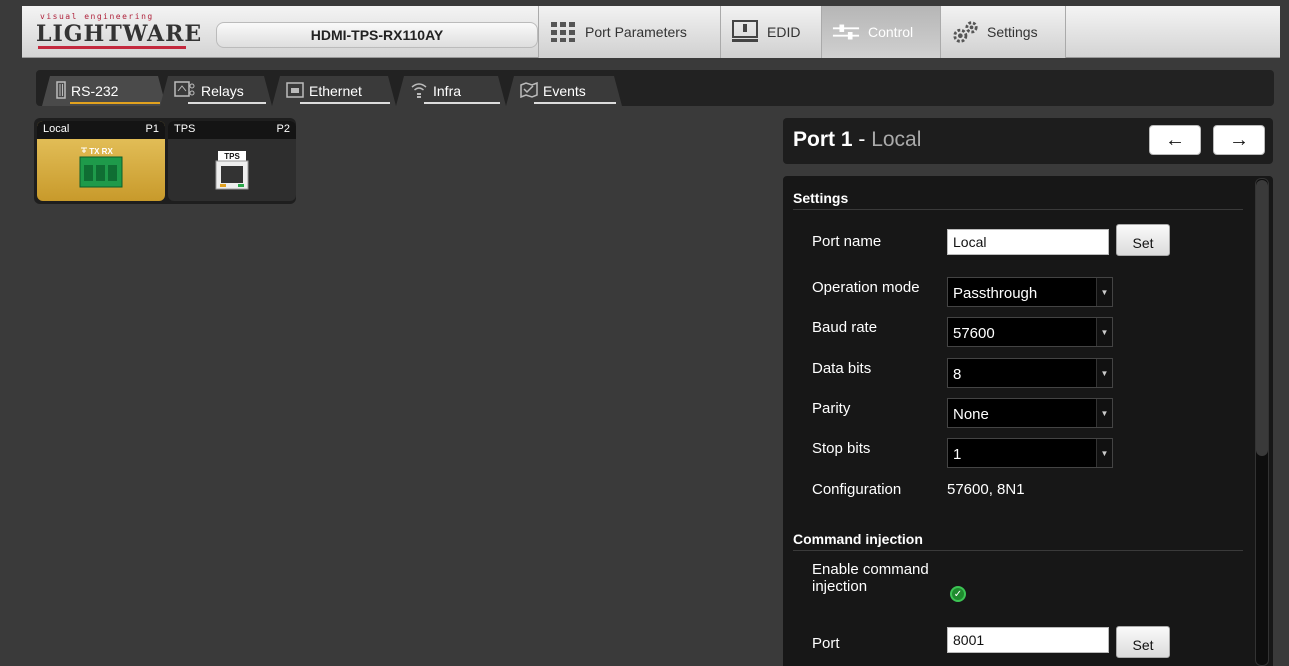 The width and height of the screenshot is (1289, 666). What do you see at coordinates (97, 16) in the screenshot?
I see `logo-tagline: visual engineering` at bounding box center [97, 16].